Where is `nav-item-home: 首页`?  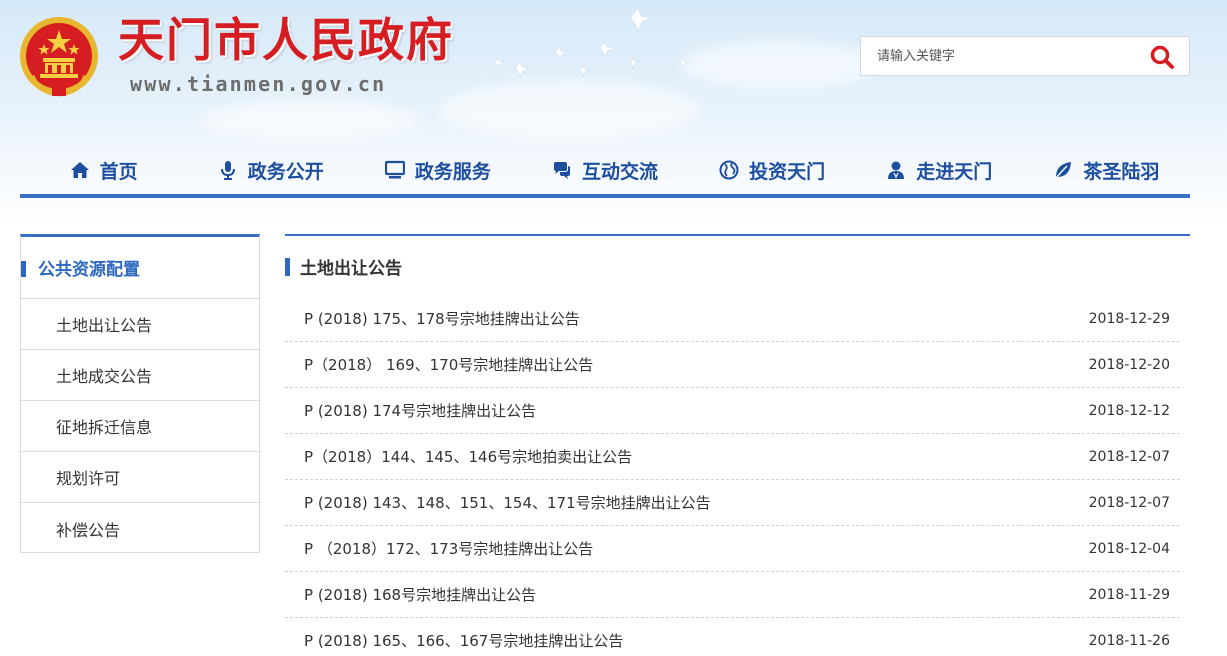
nav-item-home: 首页 is located at coordinates (103, 172).